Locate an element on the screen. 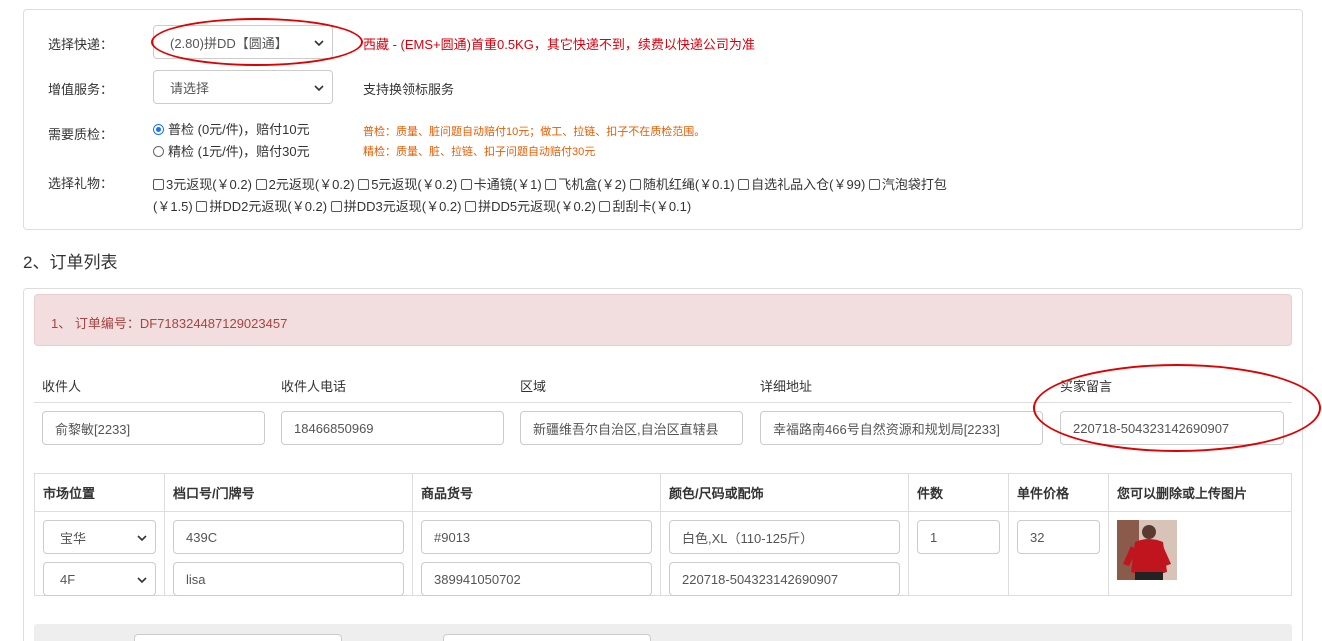 This screenshot has height=641, width=1322. qc-note-normal: 普检：质量、脏问题自动赔付10元；做工、拉链、扣子不在质检范围。 is located at coordinates (534, 132).